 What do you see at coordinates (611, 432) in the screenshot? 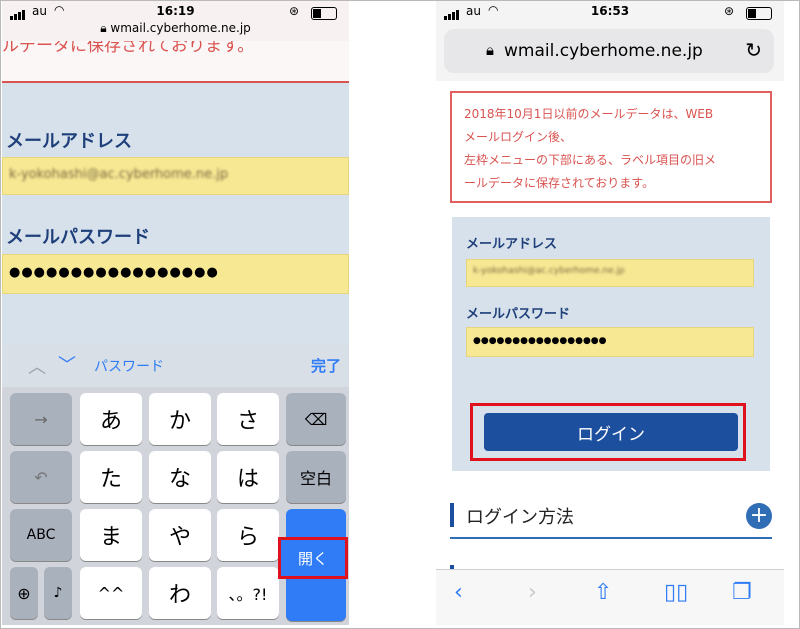
I see `login-button: ログイン` at bounding box center [611, 432].